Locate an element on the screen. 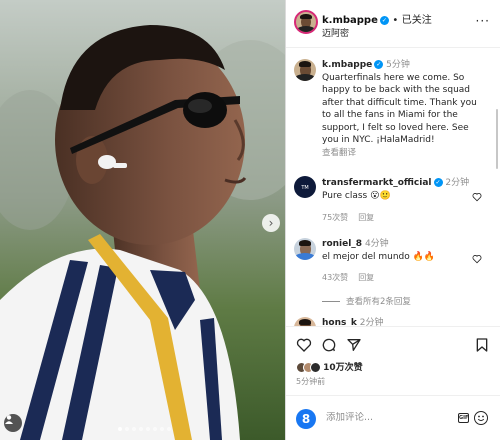  view-replies-button: 查看所有2条回复 is located at coordinates (366, 301).